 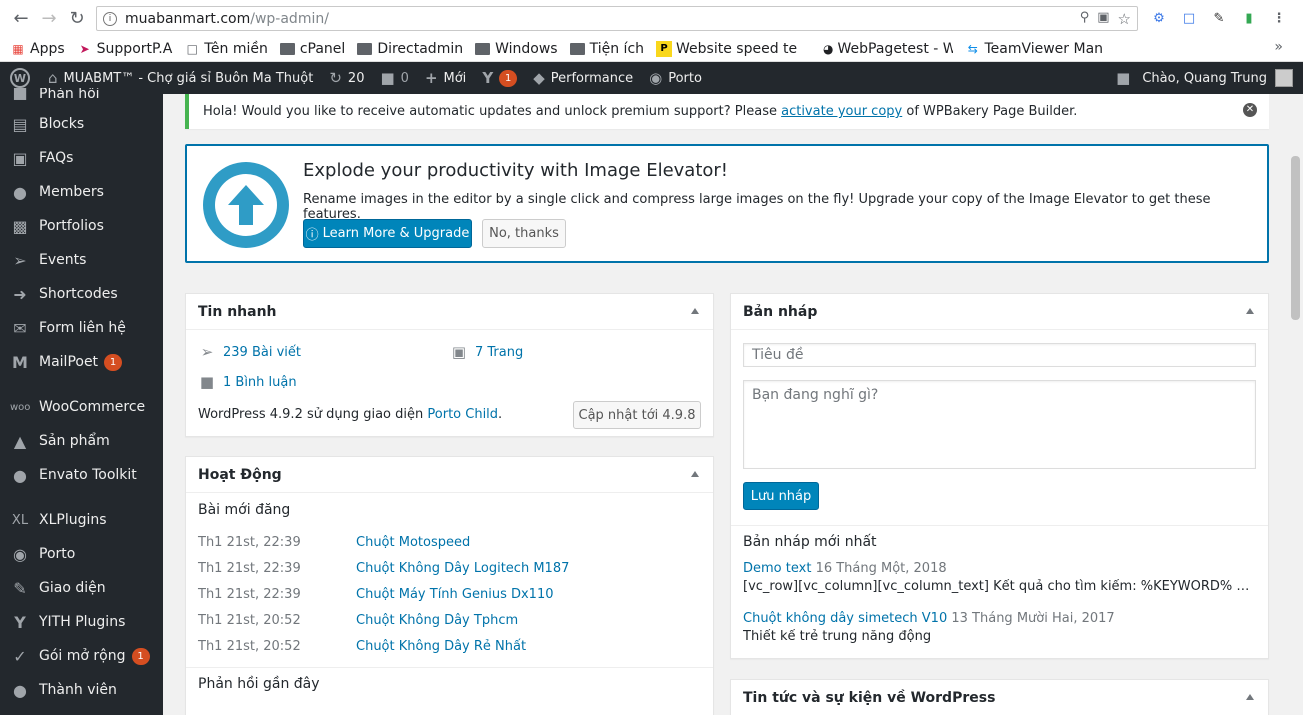 I want to click on wordpress-icon: W, so click(x=20, y=78).